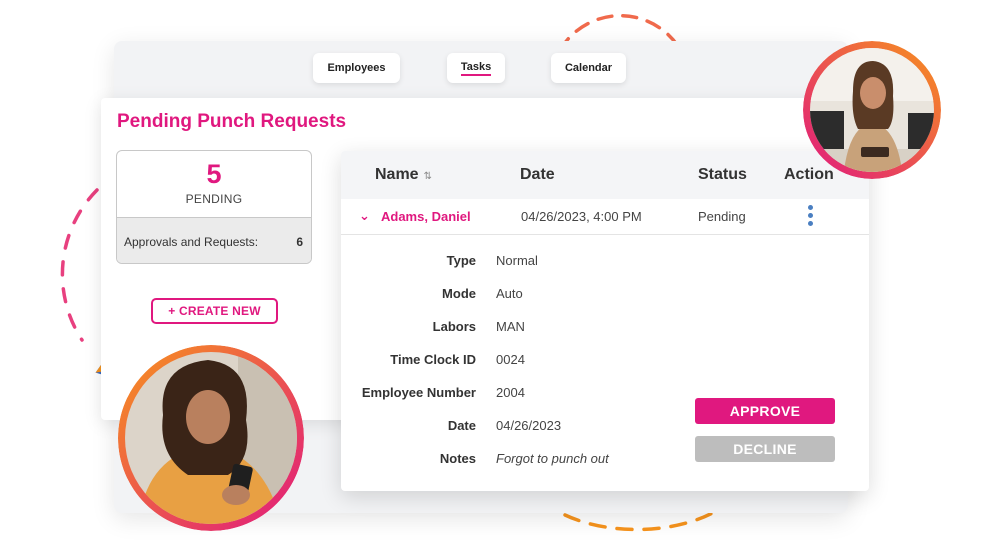  Describe the element at coordinates (722, 216) in the screenshot. I see `status-text: Pending` at that location.